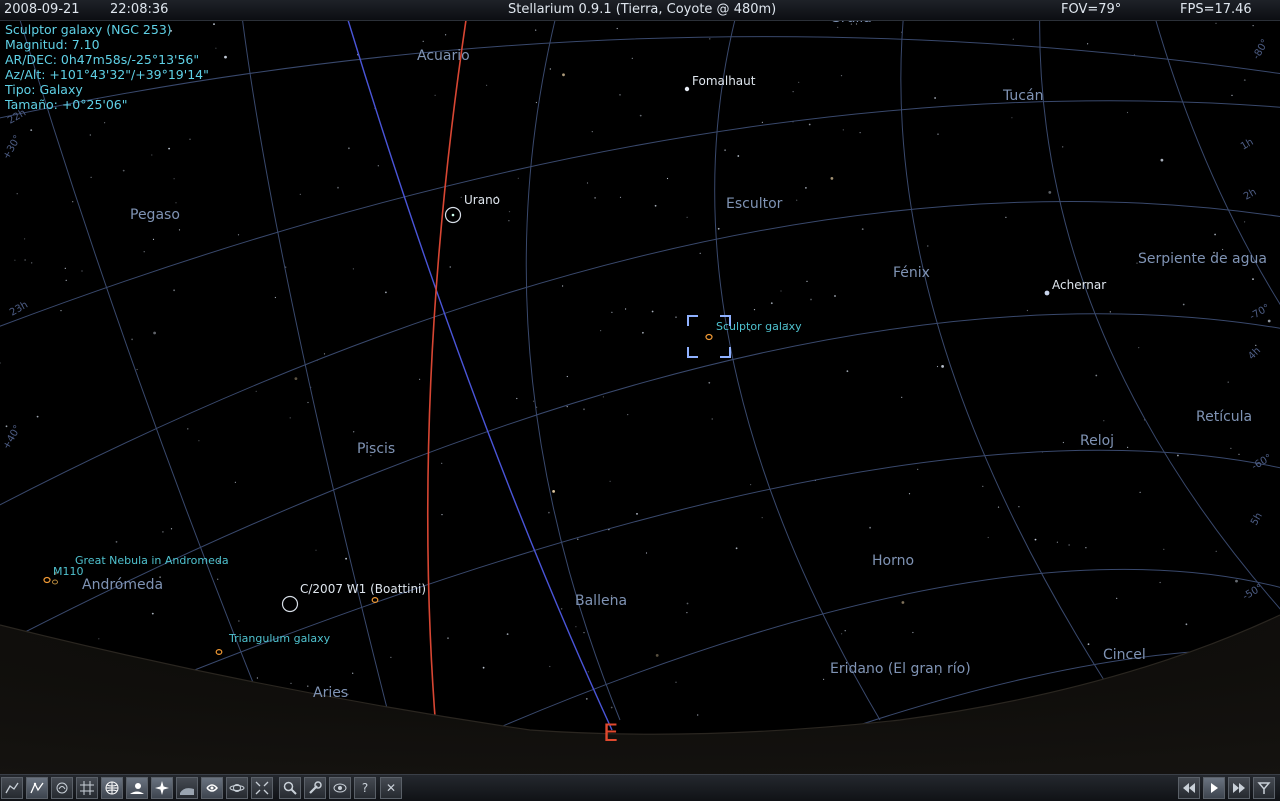  Describe the element at coordinates (911, 273) in the screenshot. I see `constellation-label: Fénix` at that location.